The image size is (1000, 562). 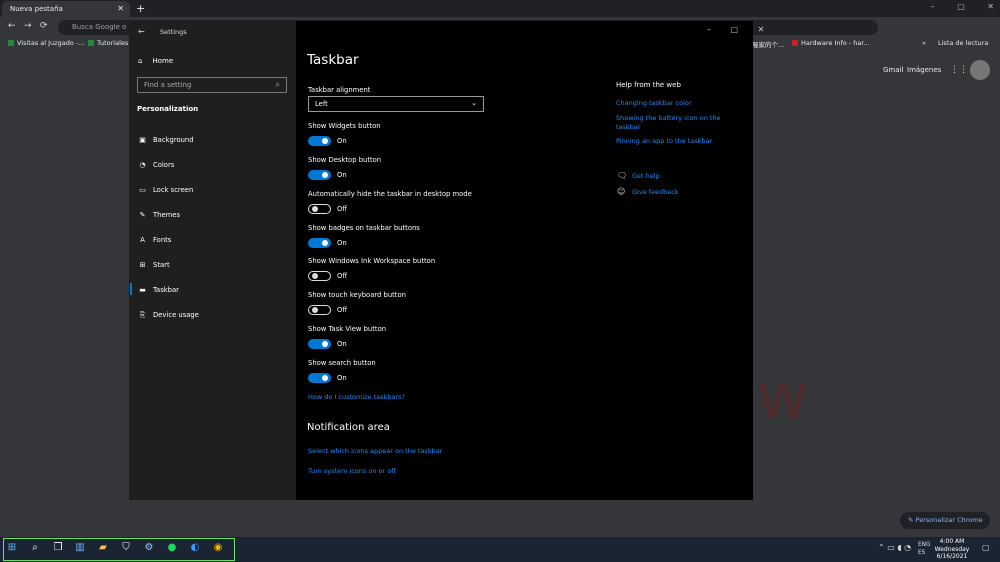 What do you see at coordinates (154, 265) in the screenshot?
I see `nav-start: ⊞ Start` at bounding box center [154, 265].